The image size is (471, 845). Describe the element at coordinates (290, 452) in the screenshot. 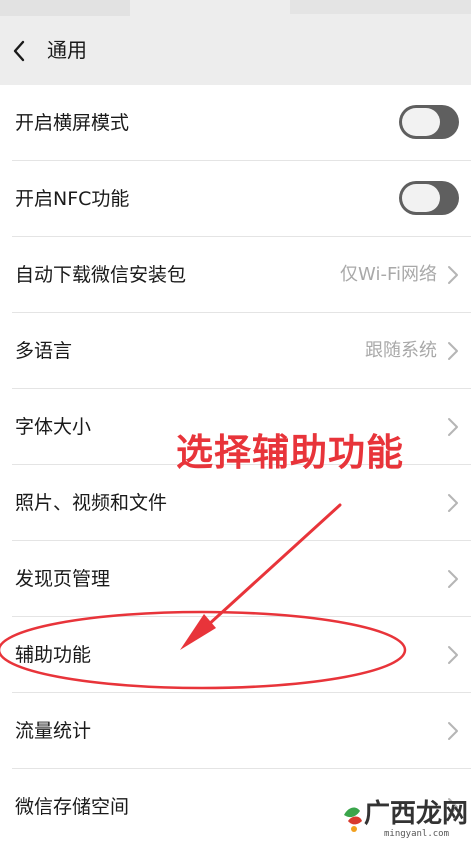

I see `annotation-text: 选择辅助功能` at that location.